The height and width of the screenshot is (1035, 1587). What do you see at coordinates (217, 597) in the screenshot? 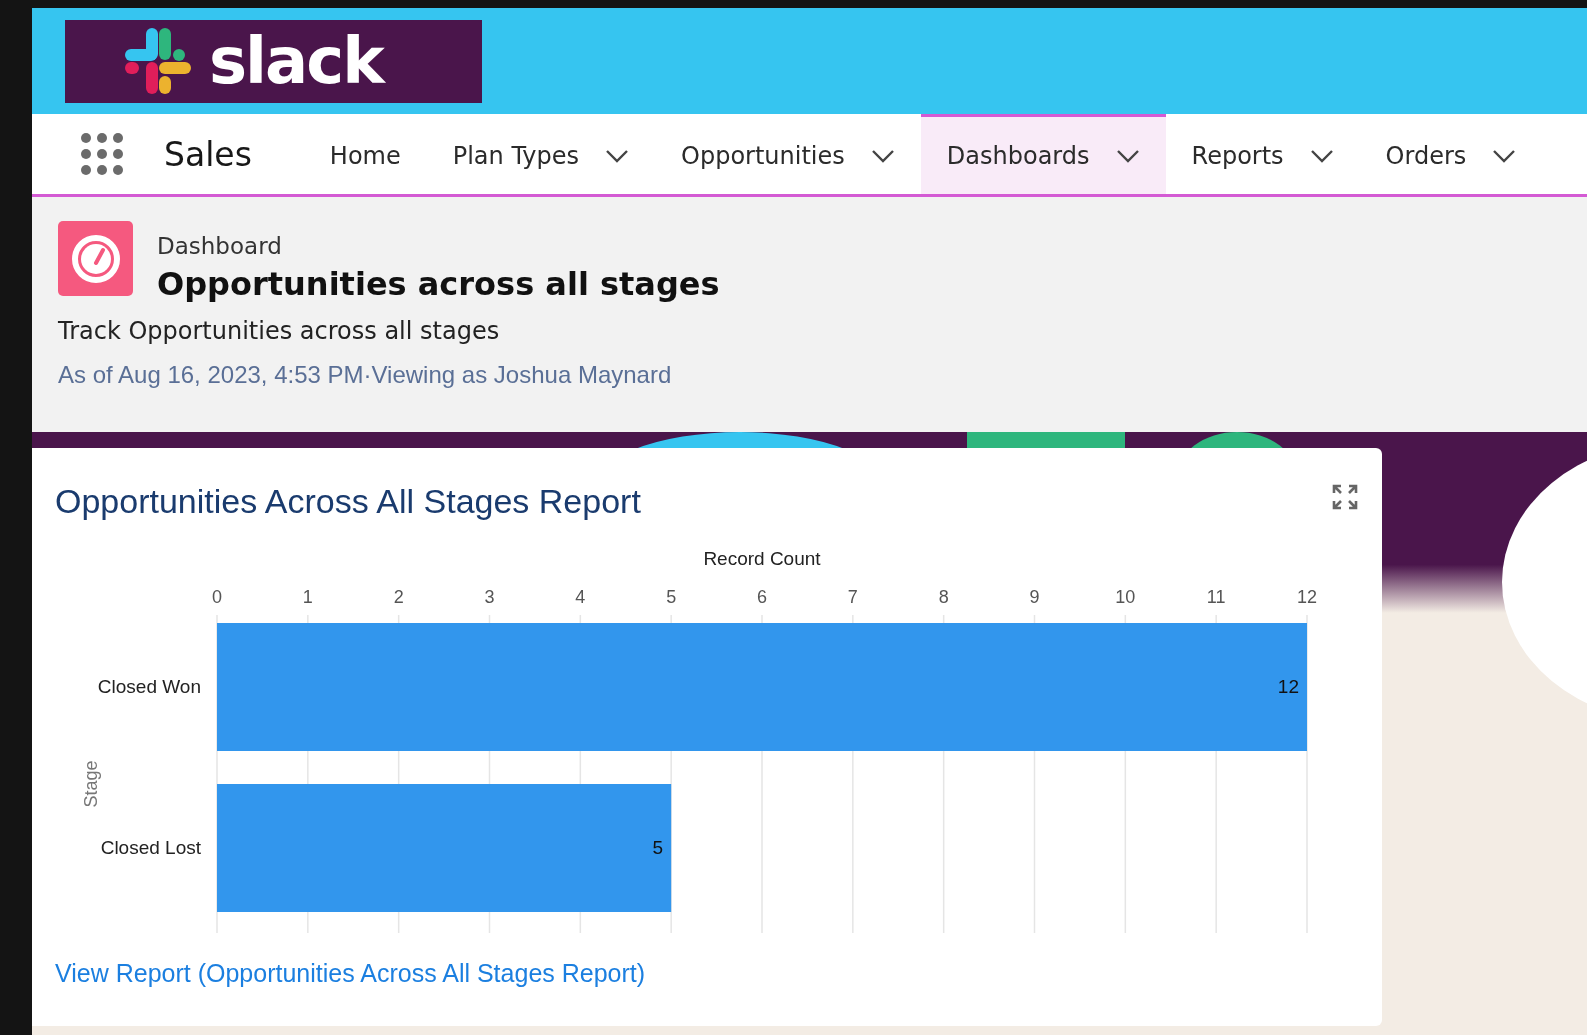
I see `tick-label: 0` at bounding box center [217, 597].